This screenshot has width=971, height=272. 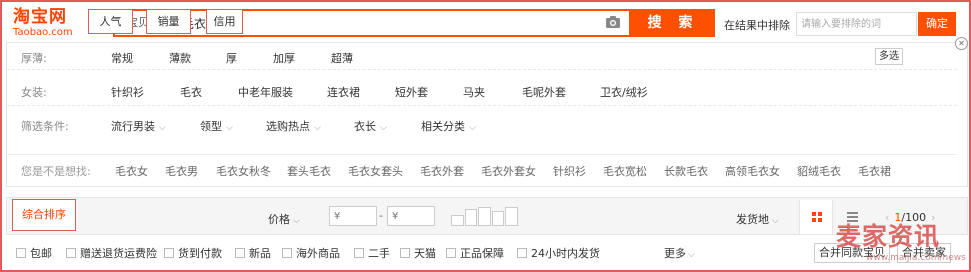 I want to click on exclude-confirm-button: 确定, so click(x=937, y=24).